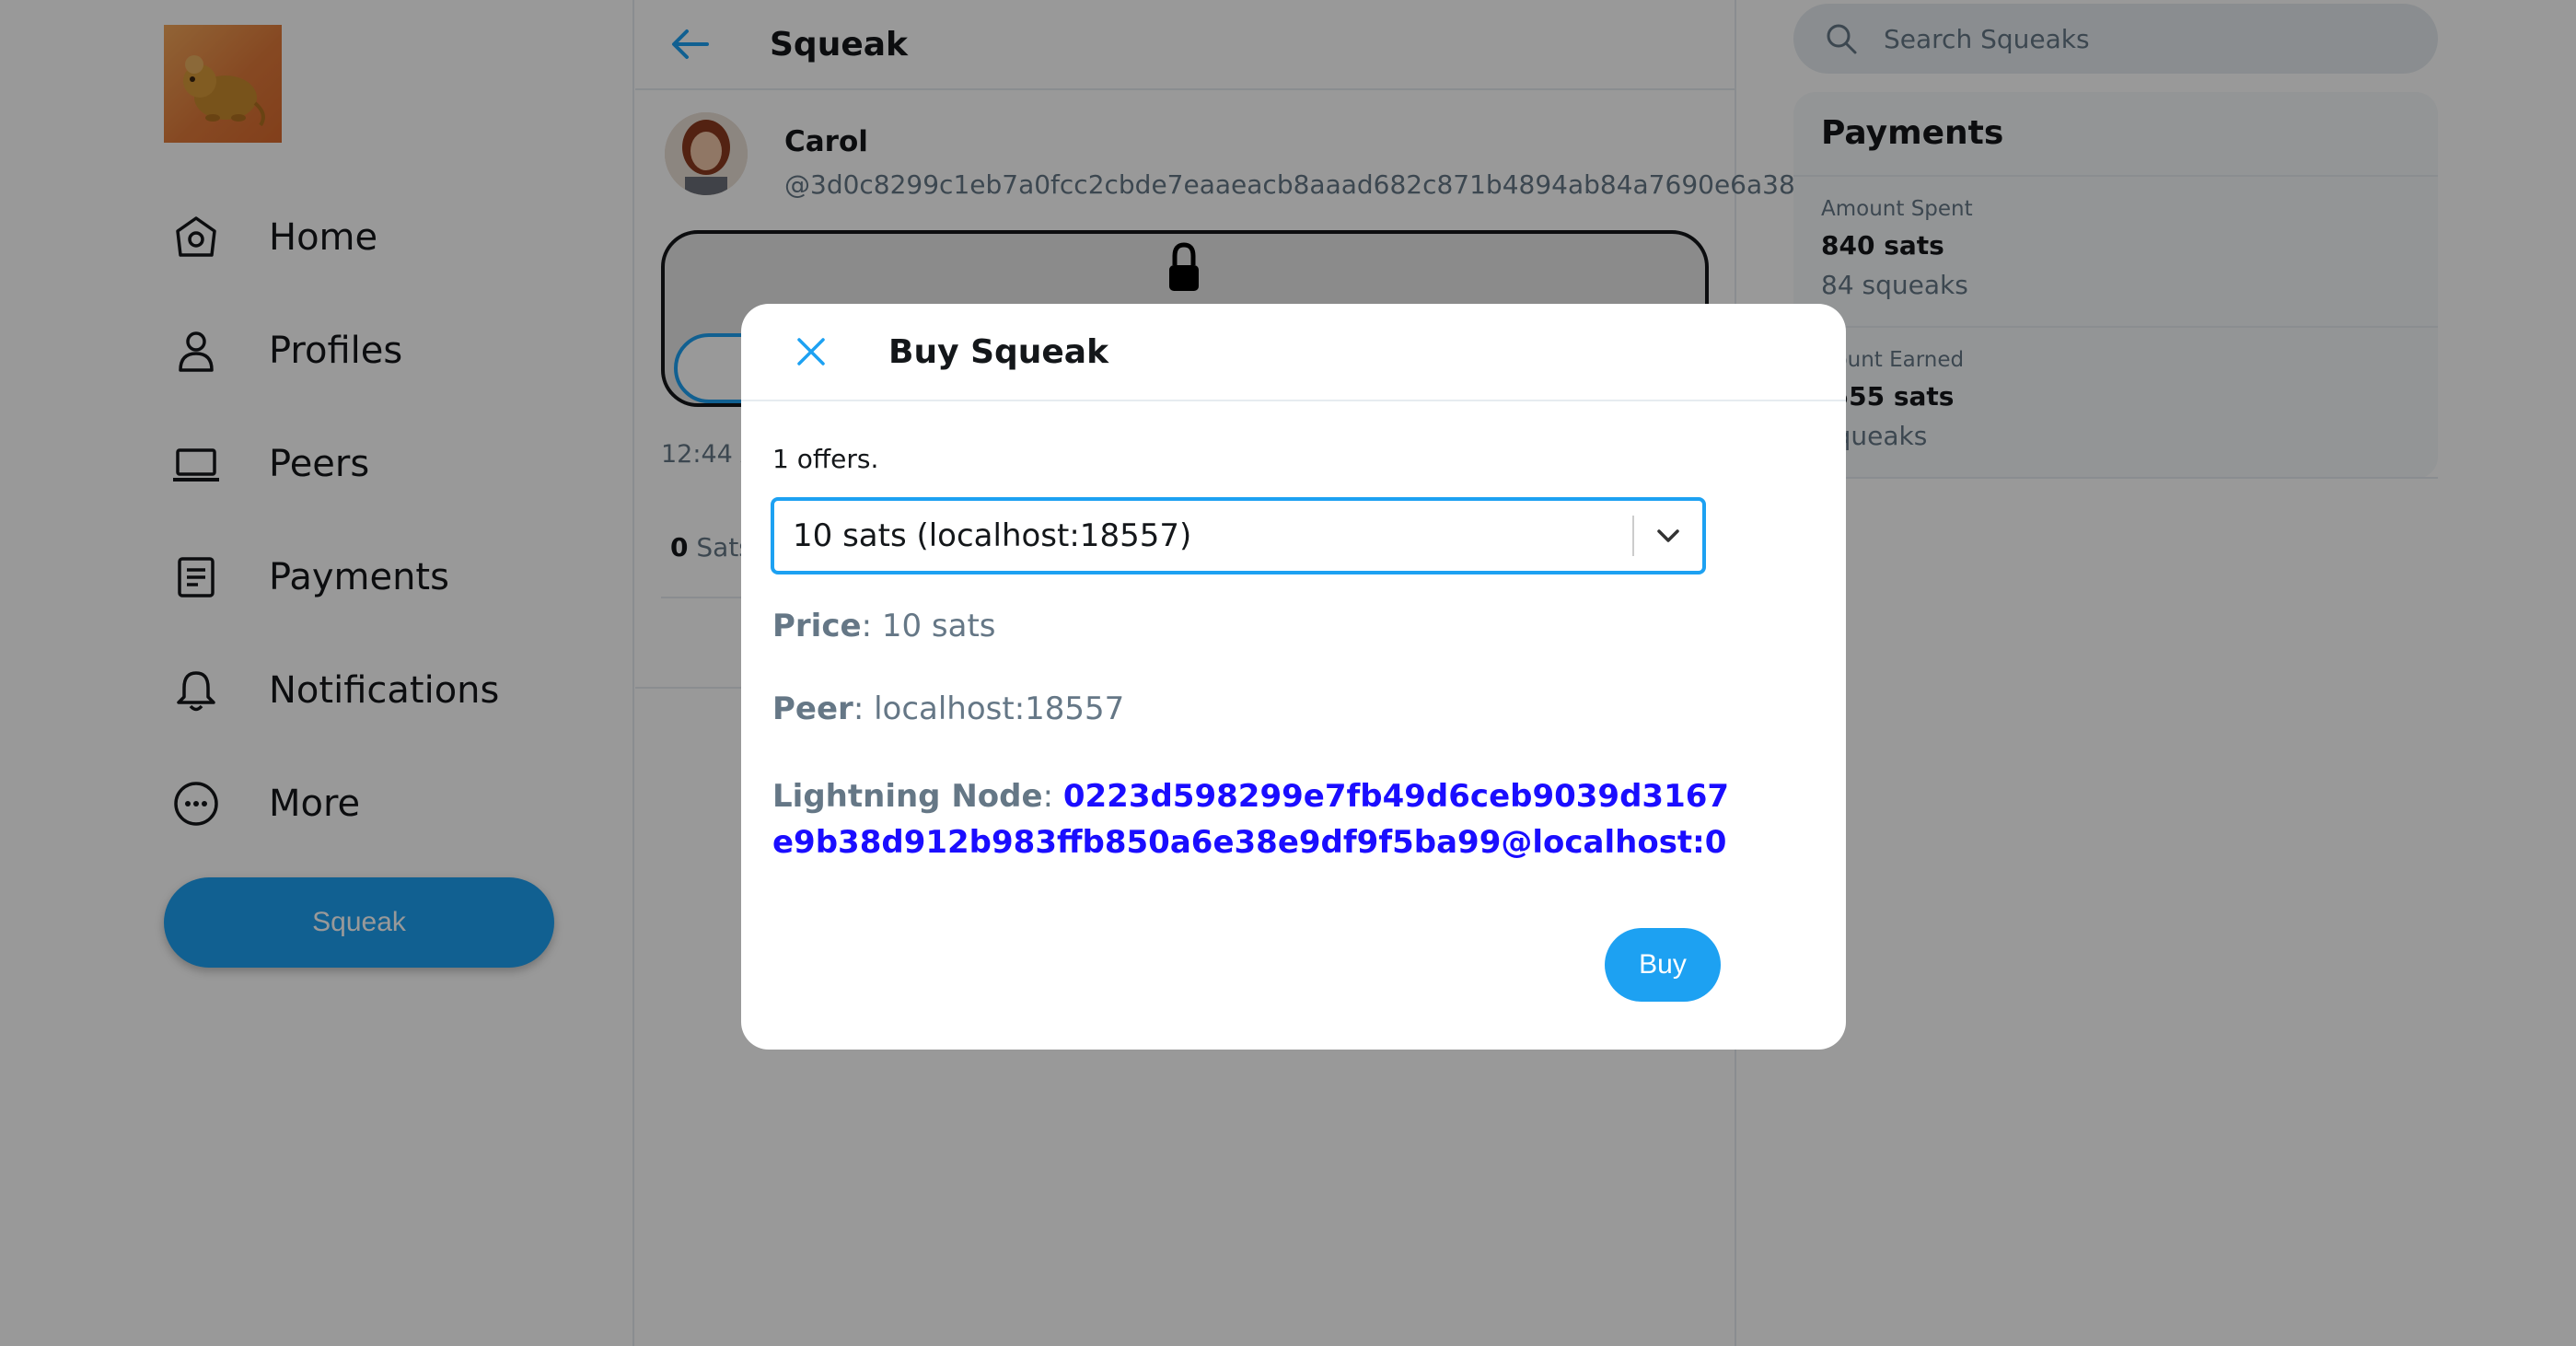 This screenshot has width=2576, height=1346. What do you see at coordinates (1293, 352) in the screenshot?
I see `dialog-header: Buy Squeak` at bounding box center [1293, 352].